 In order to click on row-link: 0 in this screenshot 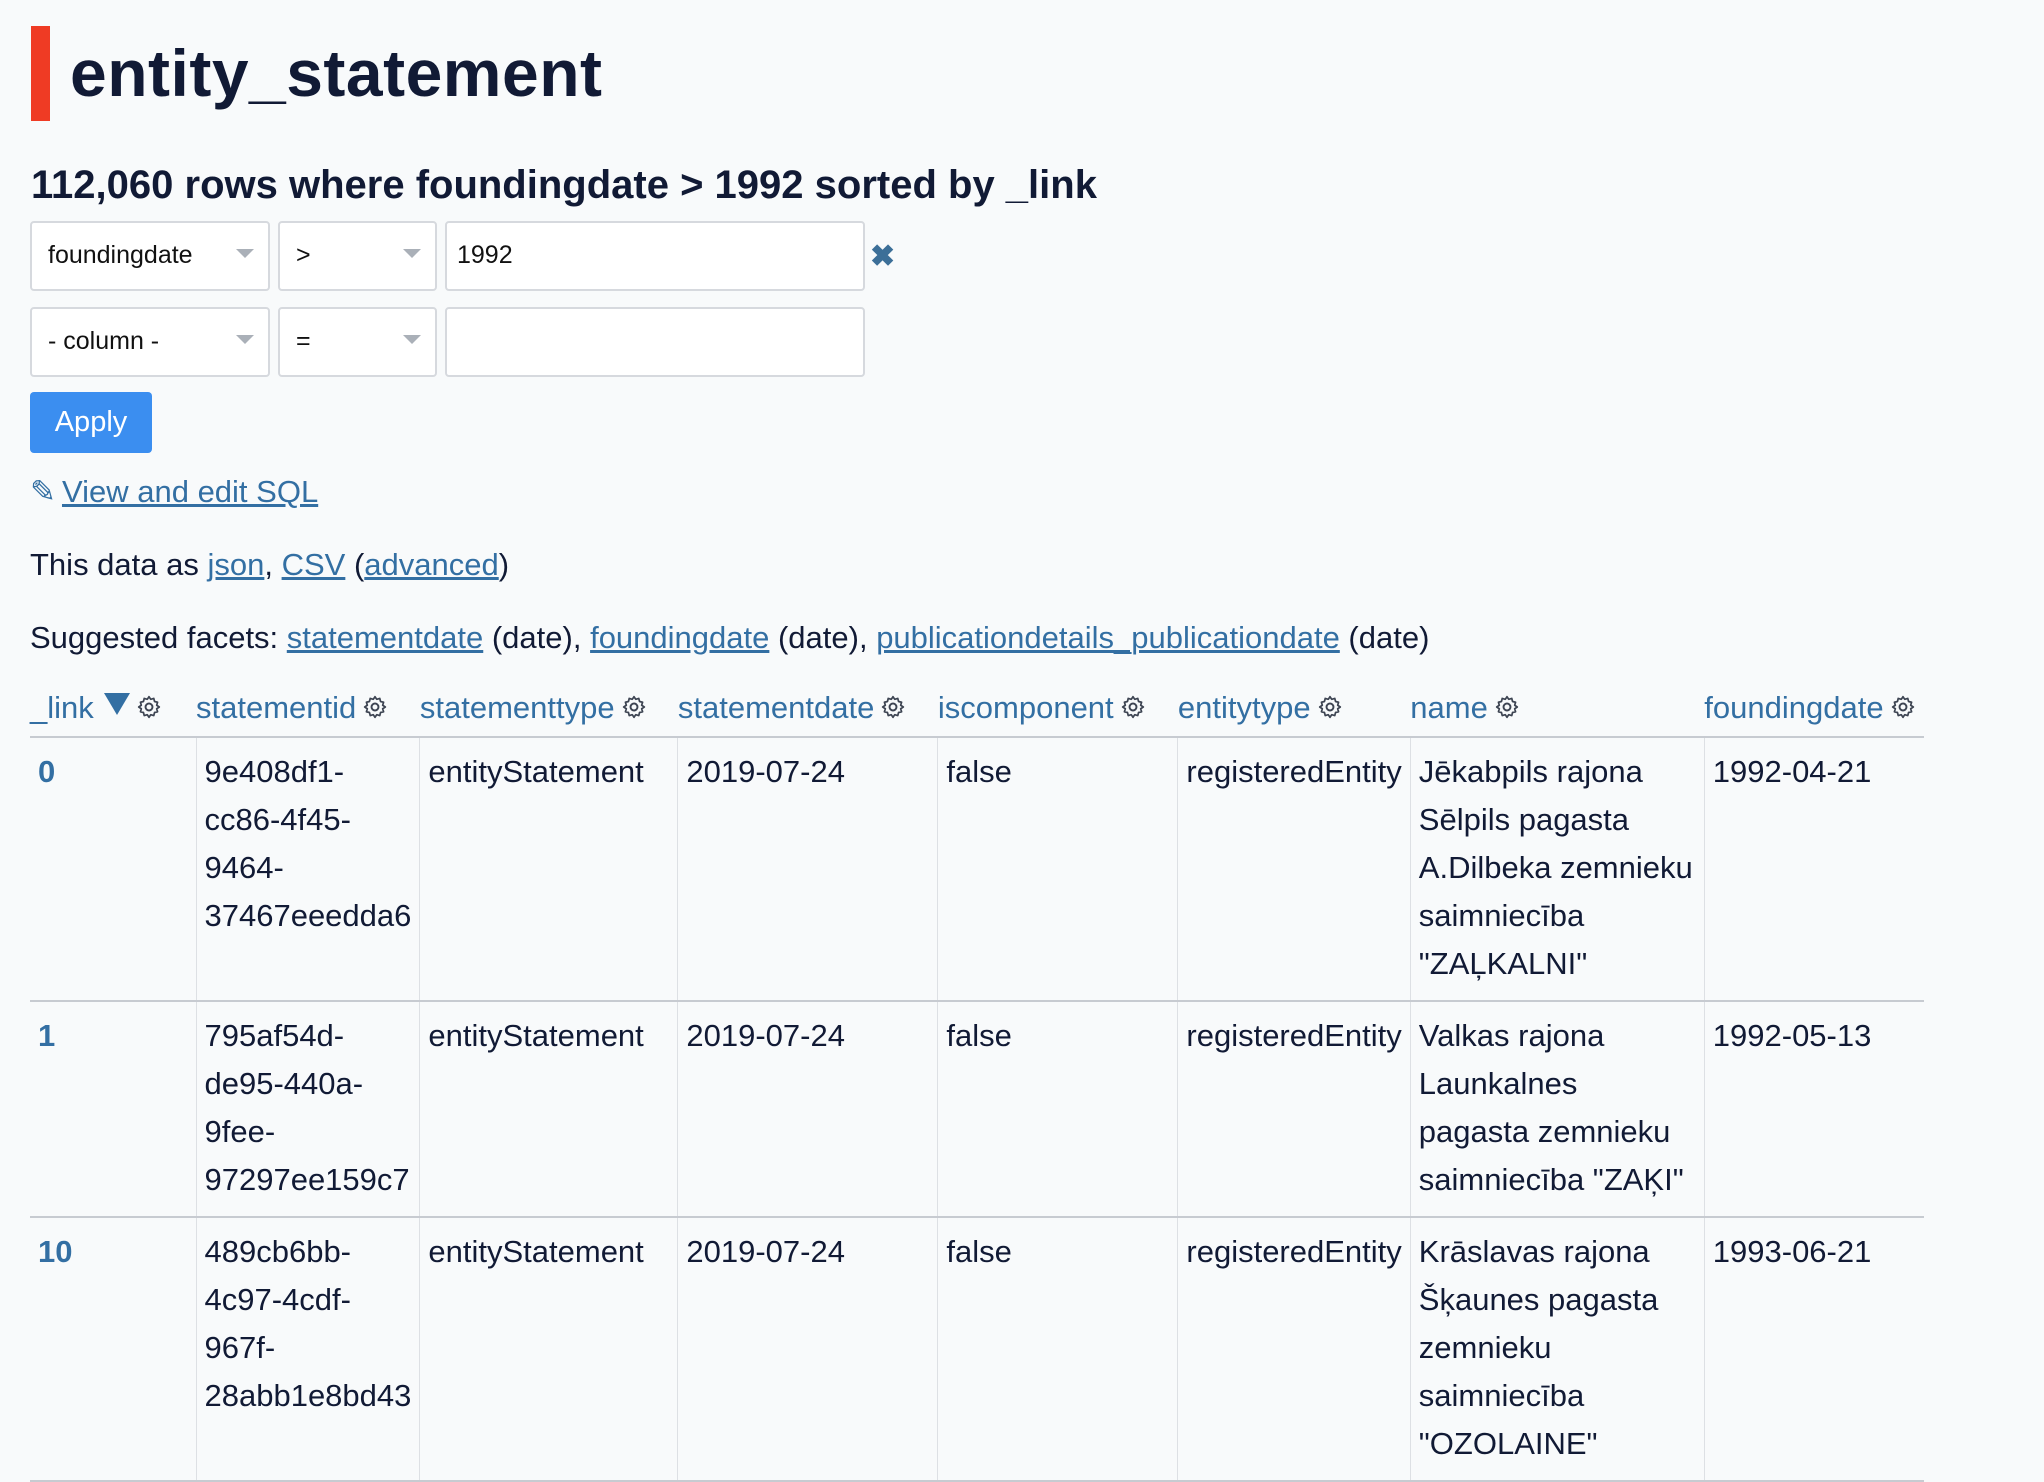, I will do `click(46, 771)`.